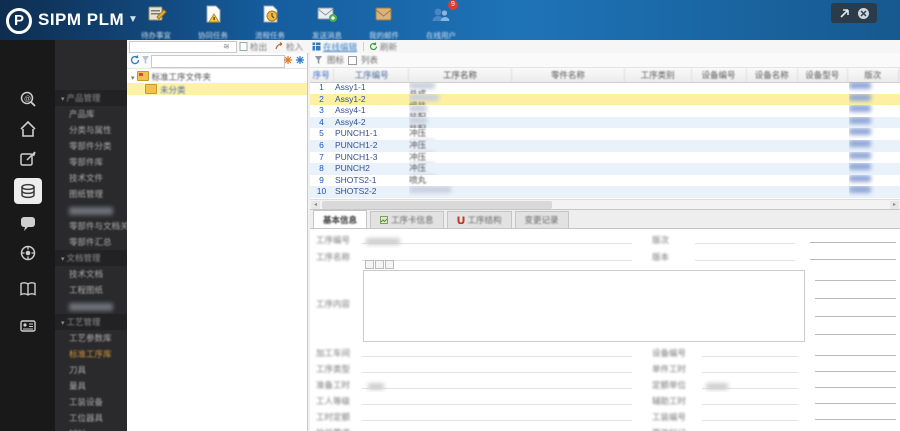 The image size is (900, 431). I want to click on refresh-button: 刷新, so click(383, 46).